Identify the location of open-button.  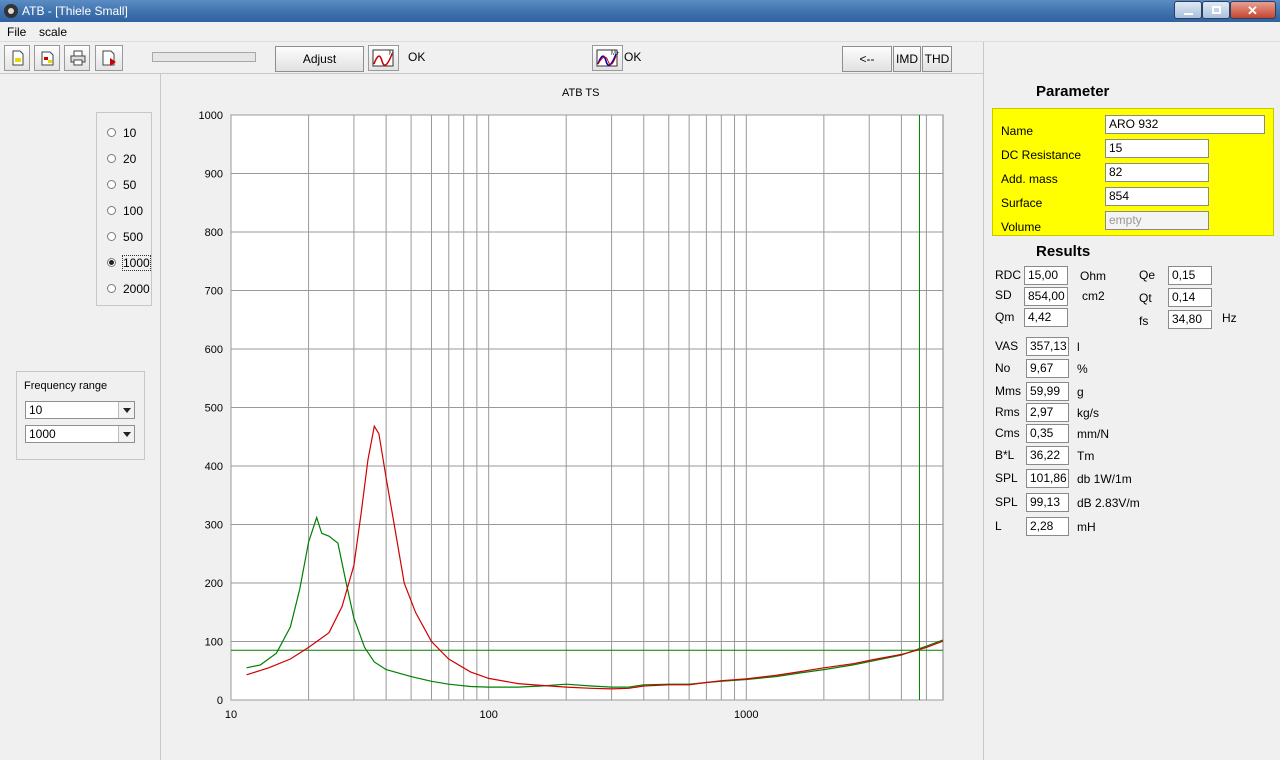
(47, 58).